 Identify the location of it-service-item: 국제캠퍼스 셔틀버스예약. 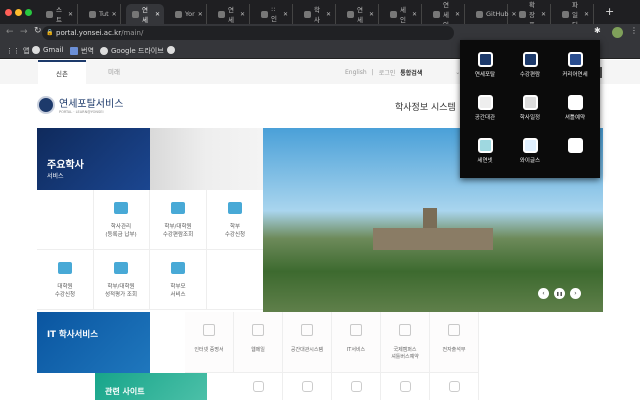
(405, 342).